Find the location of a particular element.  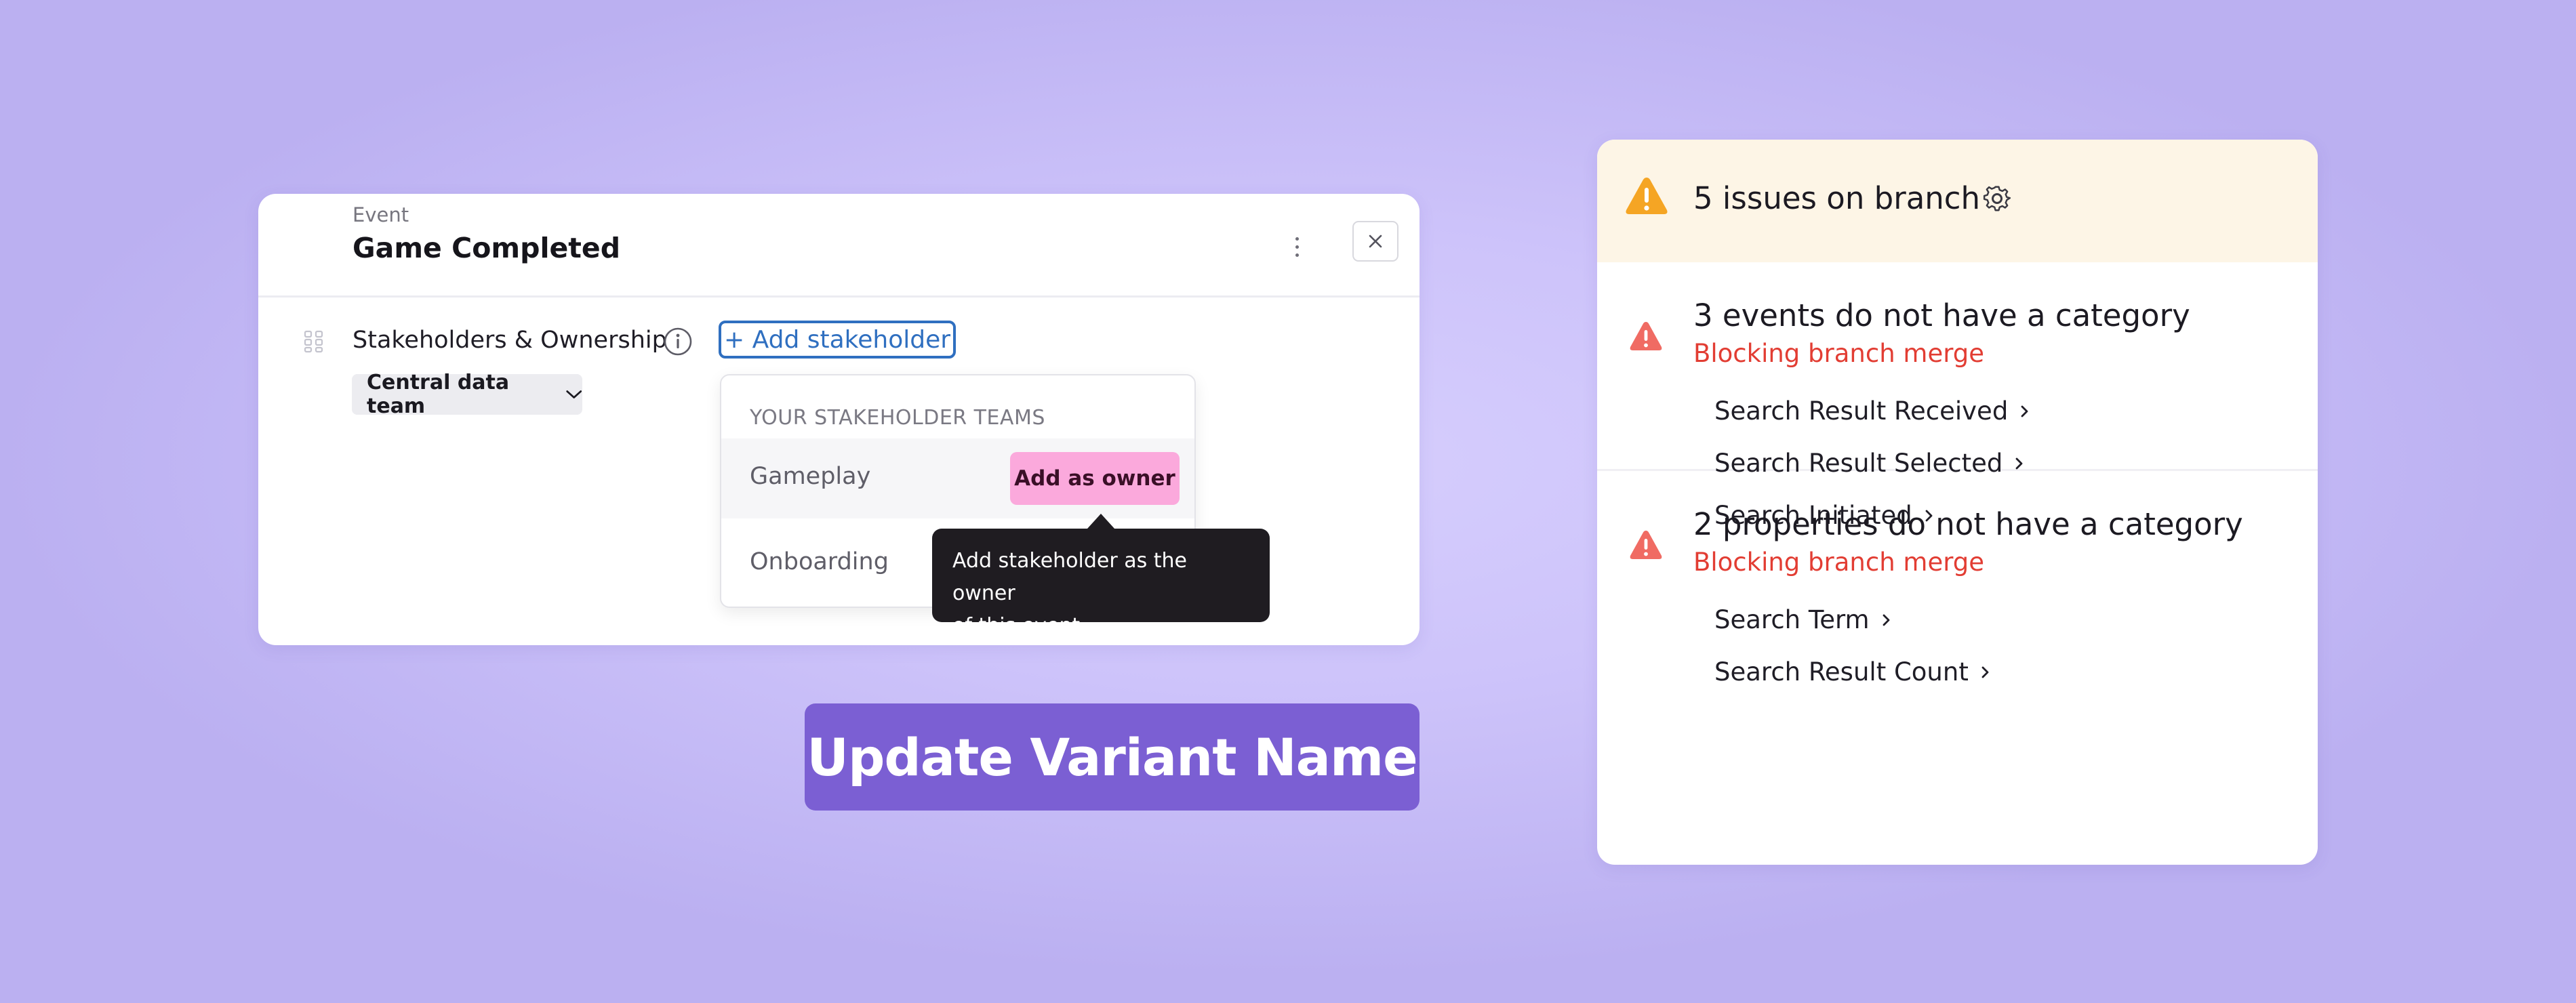

issue-link: Search Result Received is located at coordinates (1872, 411).